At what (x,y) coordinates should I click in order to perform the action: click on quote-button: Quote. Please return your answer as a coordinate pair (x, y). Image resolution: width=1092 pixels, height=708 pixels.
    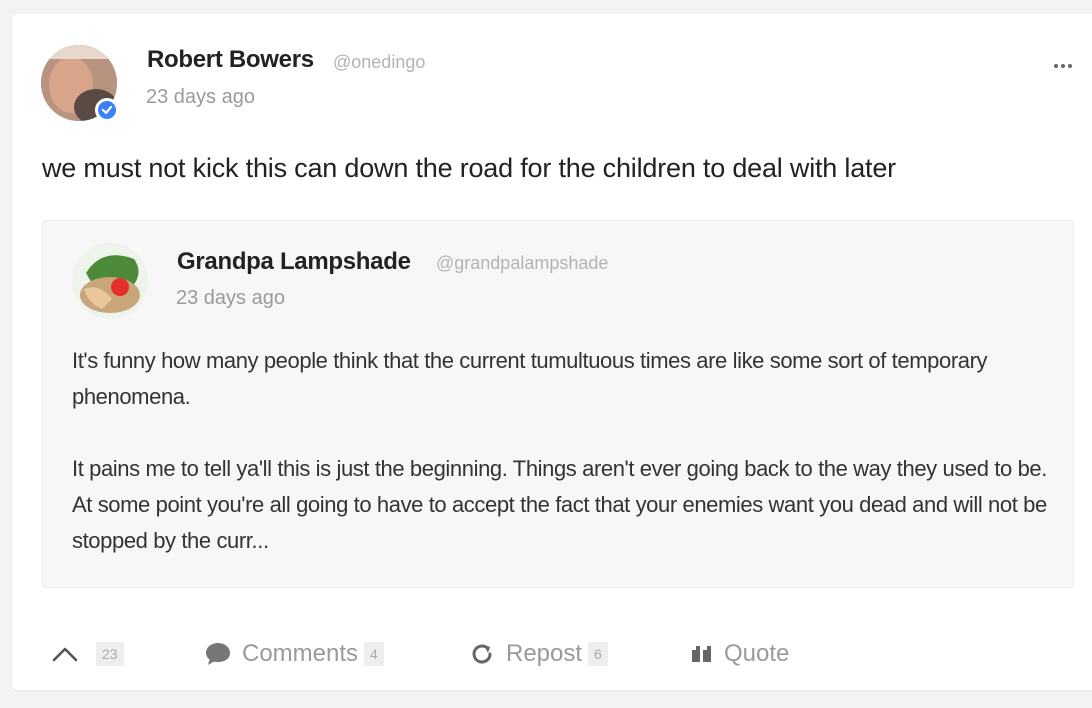
    Looking at the image, I should click on (739, 654).